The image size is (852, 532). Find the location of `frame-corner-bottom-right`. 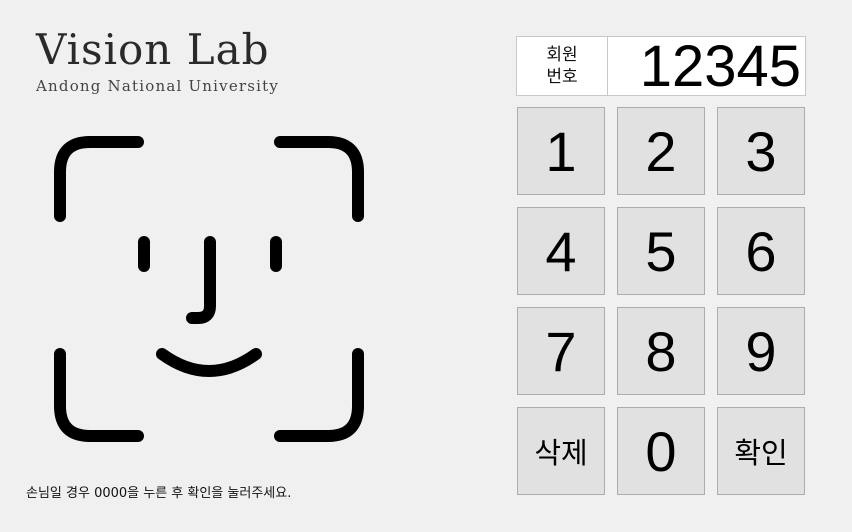

frame-corner-bottom-right is located at coordinates (319, 395).